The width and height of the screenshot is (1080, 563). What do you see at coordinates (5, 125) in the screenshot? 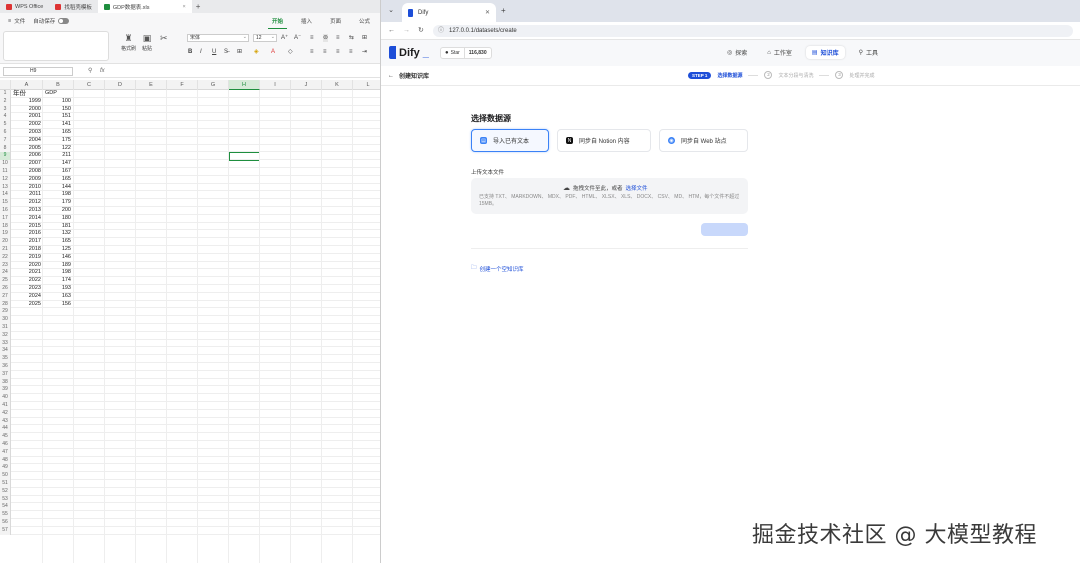
I see `row-header: 5` at bounding box center [5, 125].